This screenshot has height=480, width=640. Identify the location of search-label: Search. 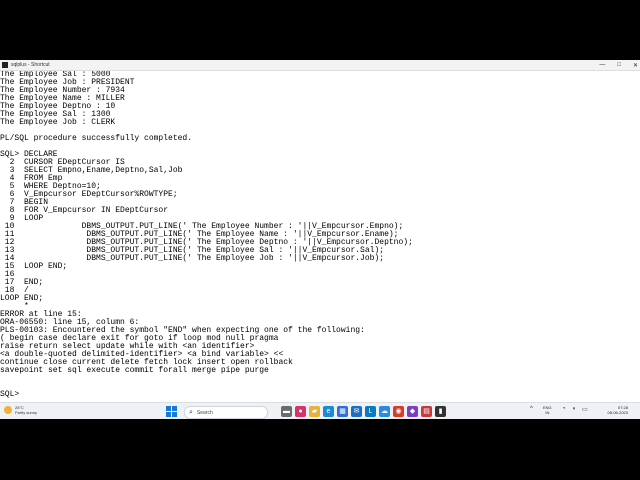
(204, 412).